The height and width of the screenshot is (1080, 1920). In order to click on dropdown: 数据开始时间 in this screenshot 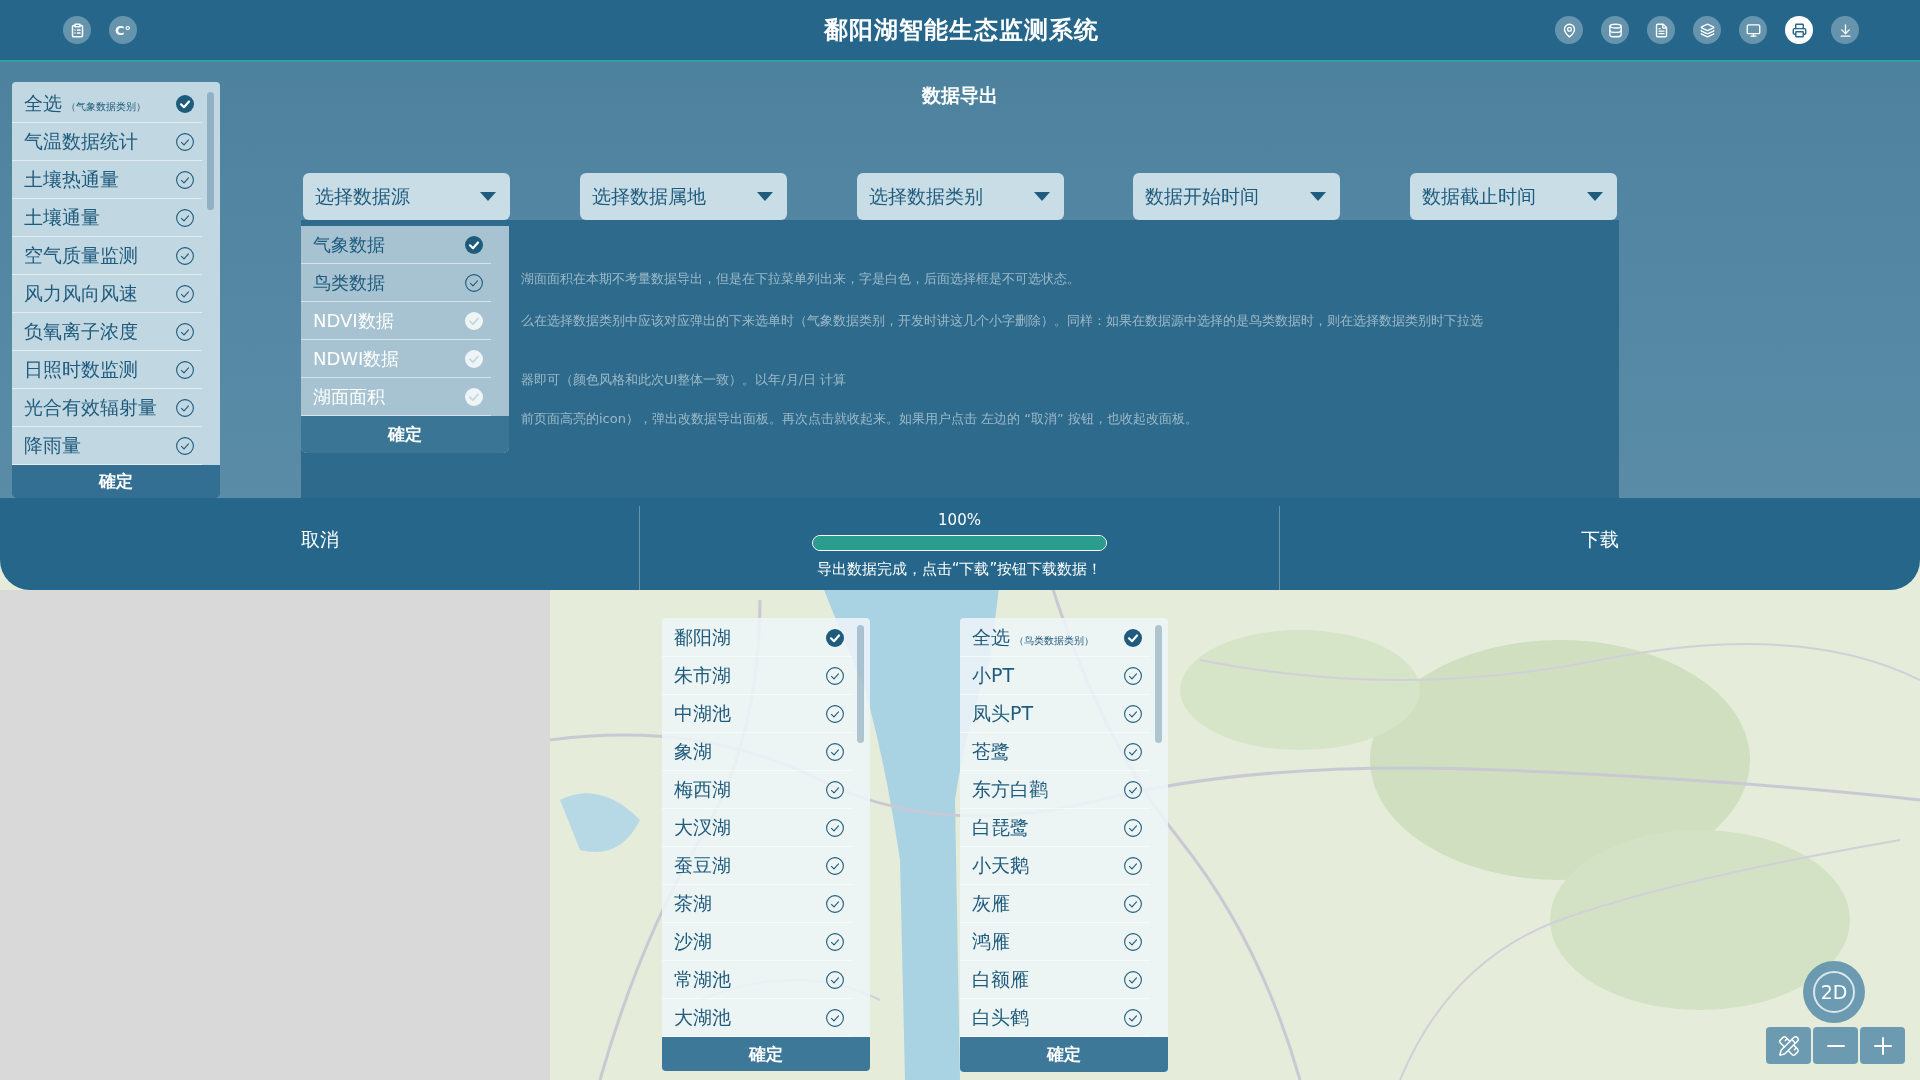, I will do `click(1237, 196)`.